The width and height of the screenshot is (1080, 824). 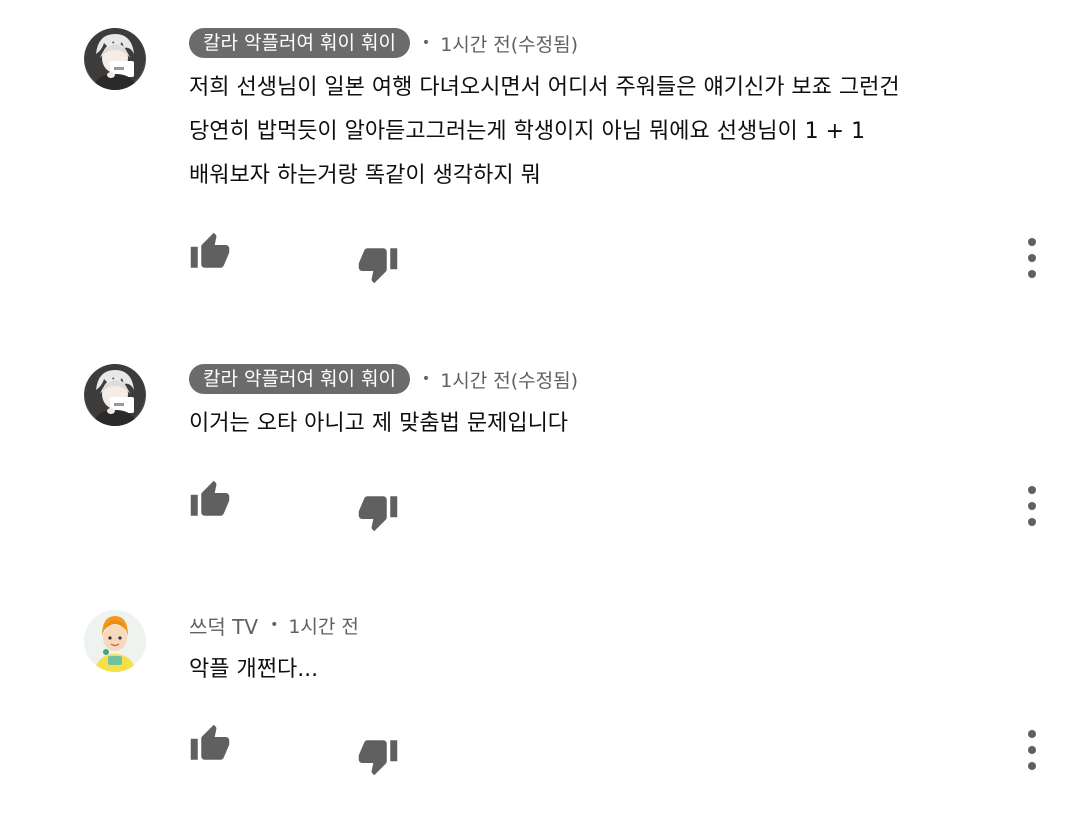 I want to click on comment-timestamp: 1시간 전, so click(x=323, y=625).